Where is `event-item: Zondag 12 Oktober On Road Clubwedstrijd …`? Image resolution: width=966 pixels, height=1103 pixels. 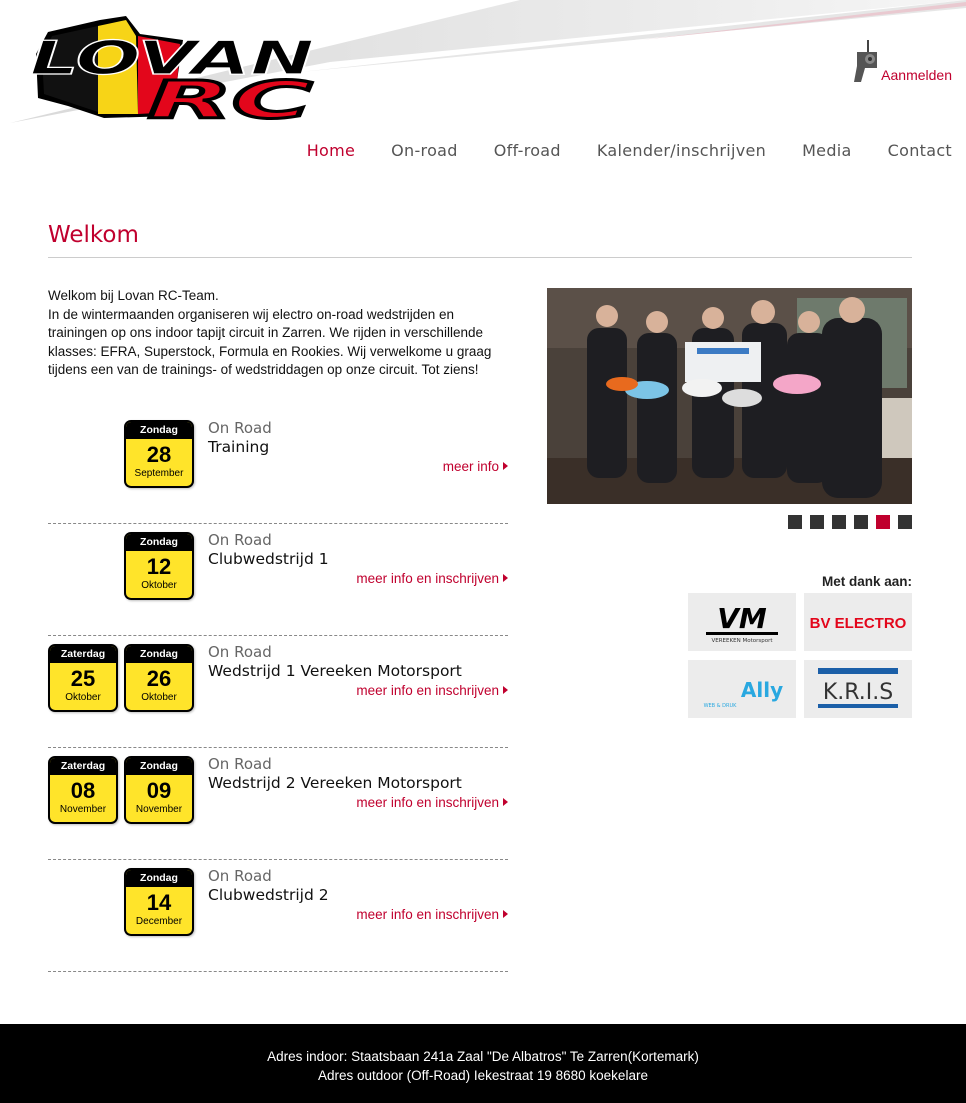 event-item: Zondag 12 Oktober On Road Clubwedstrijd … is located at coordinates (278, 580).